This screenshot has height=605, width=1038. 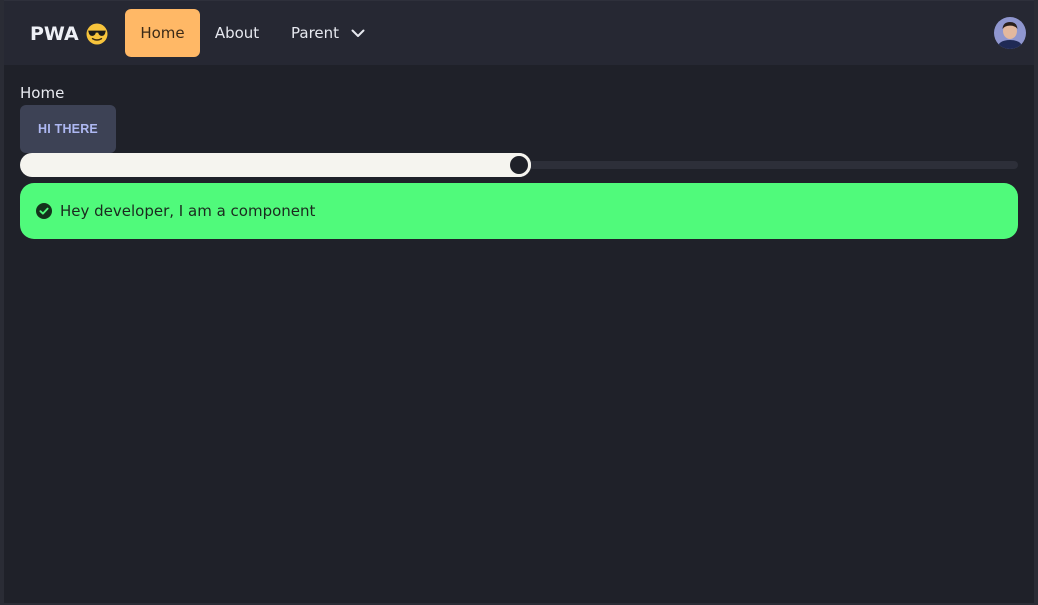 I want to click on navbar: PWA Home About Parent, so click(x=519, y=32).